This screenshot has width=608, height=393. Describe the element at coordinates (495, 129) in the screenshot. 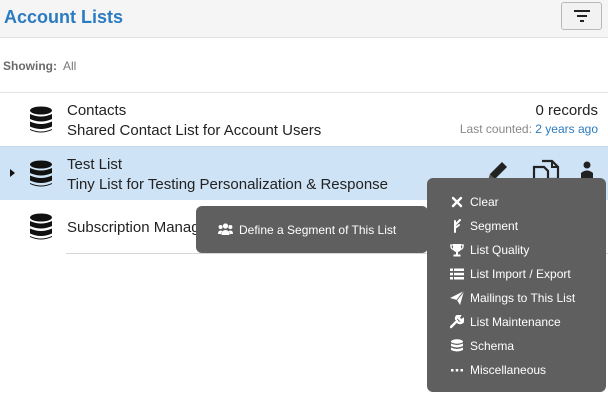

I see `last-counted-label: Last counted:` at that location.